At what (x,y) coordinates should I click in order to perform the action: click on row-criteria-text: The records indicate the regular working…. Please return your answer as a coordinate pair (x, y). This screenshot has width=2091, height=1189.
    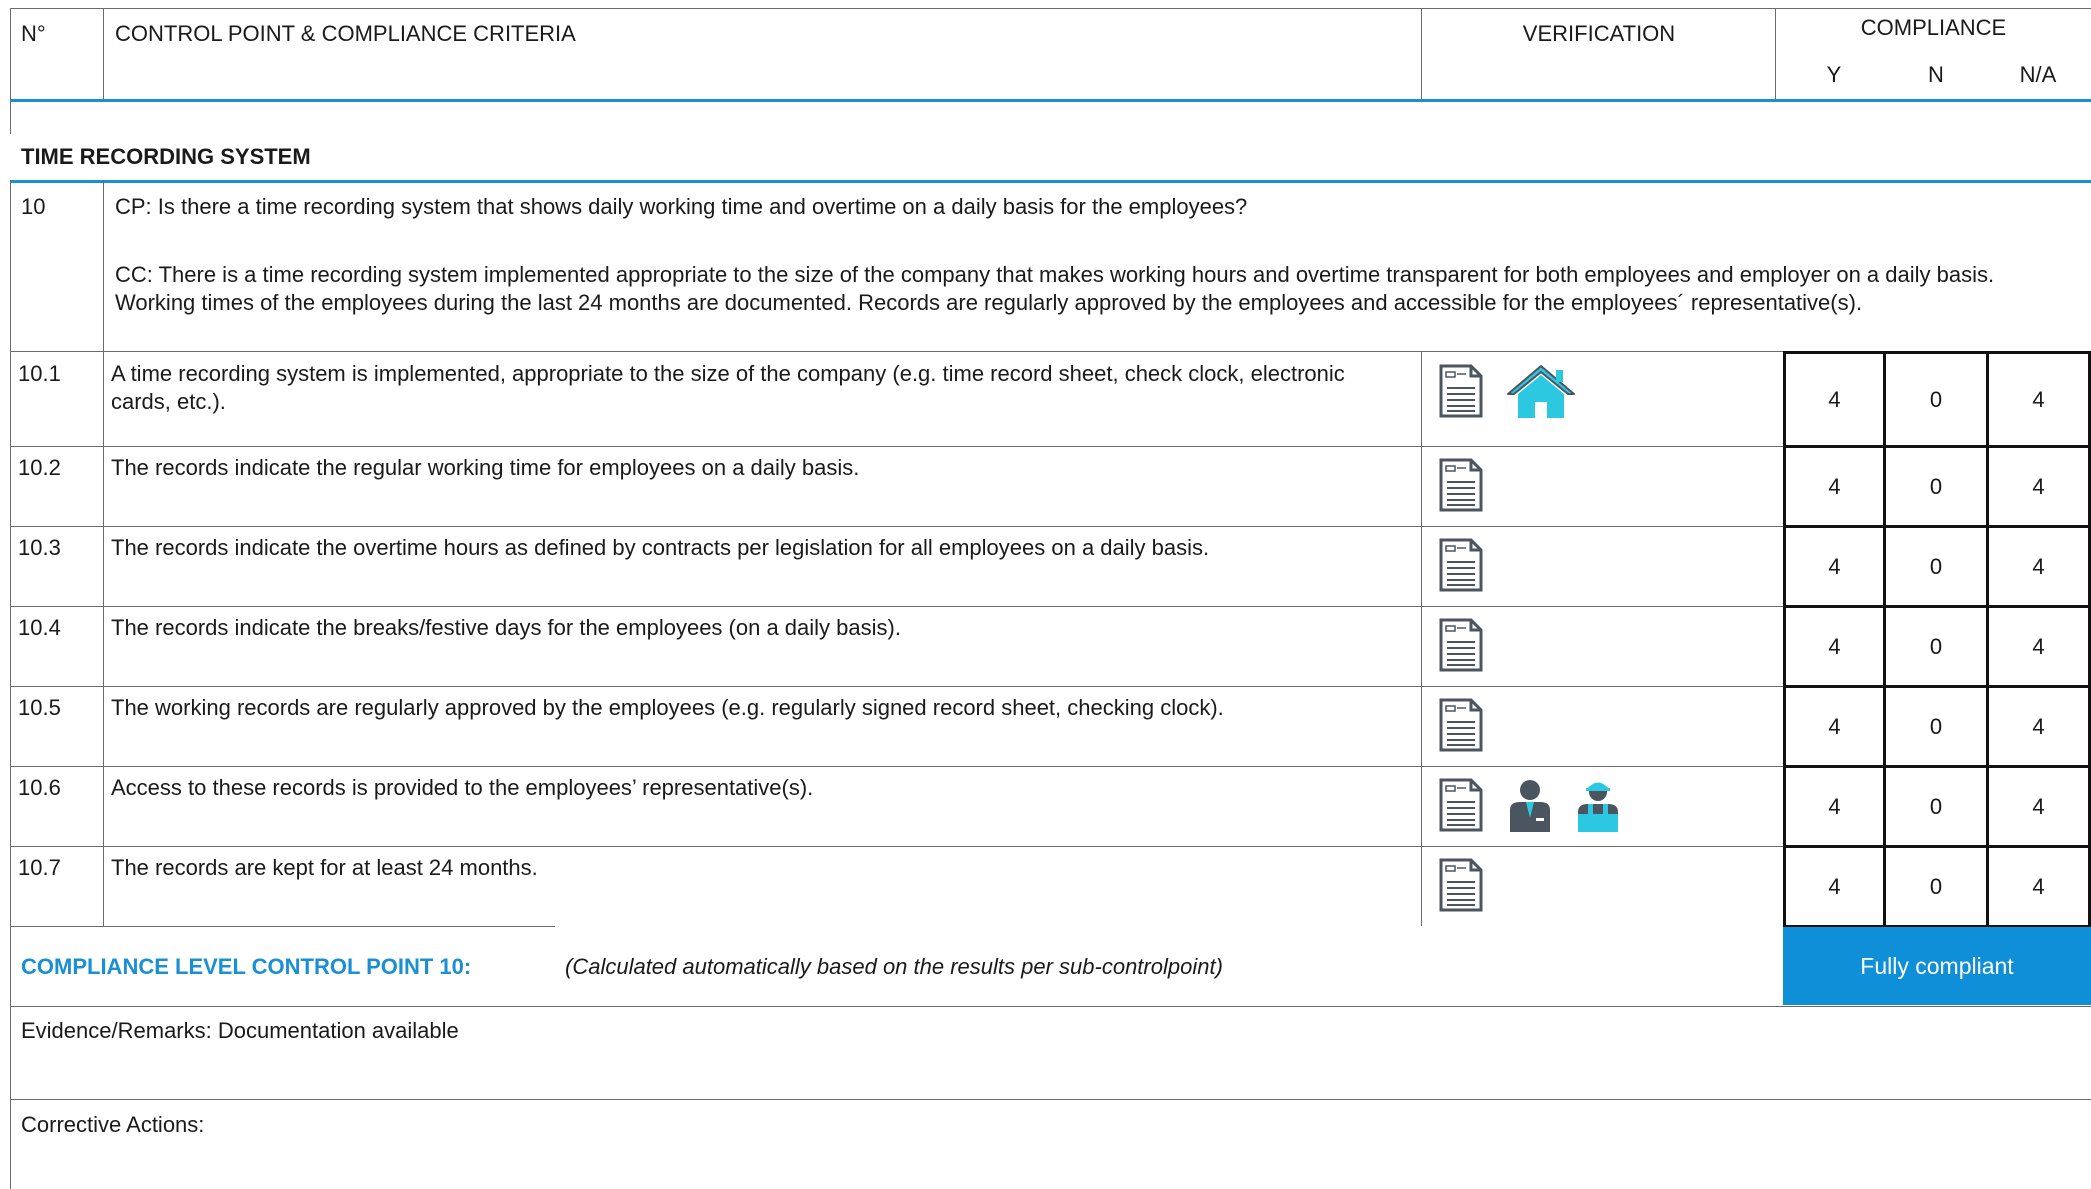
    Looking at the image, I should click on (485, 467).